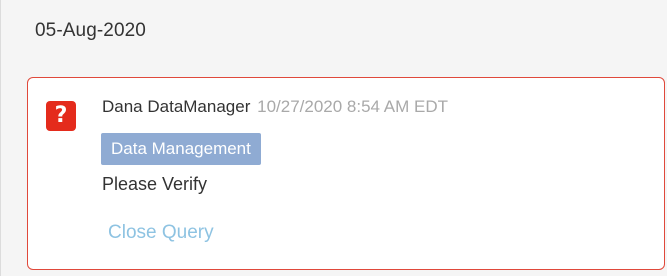  What do you see at coordinates (90, 30) in the screenshot?
I see `date-heading: 05-Aug-2020` at bounding box center [90, 30].